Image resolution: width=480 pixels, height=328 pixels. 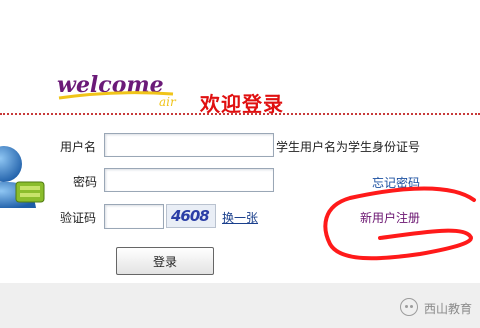 I want to click on page-title: 欢迎登录, so click(x=242, y=105).